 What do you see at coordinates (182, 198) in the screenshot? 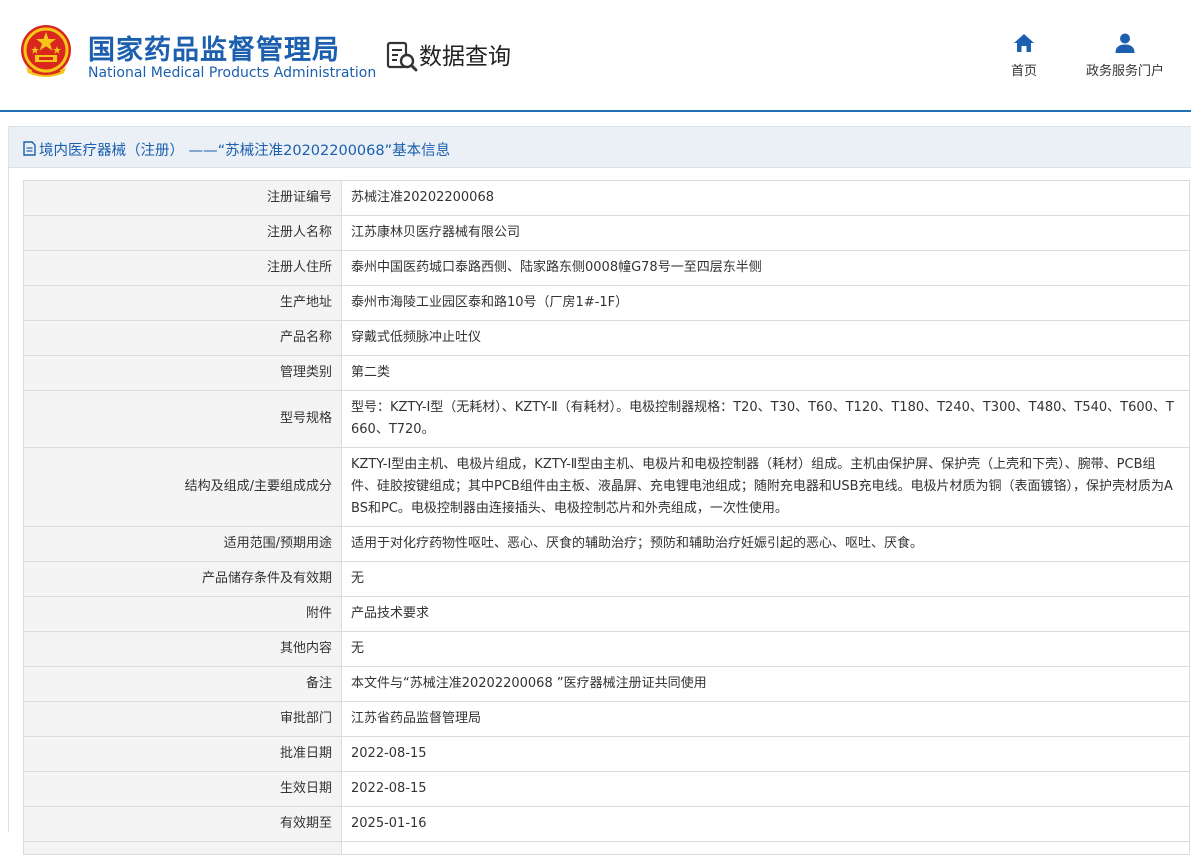
I see `field-label: 注册证编号` at bounding box center [182, 198].